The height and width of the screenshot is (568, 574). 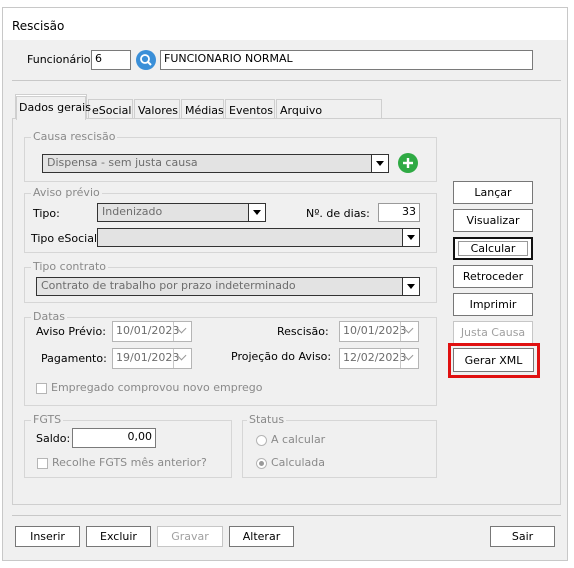 What do you see at coordinates (46, 213) in the screenshot?
I see `aviso-tipo-label: Tipo:` at bounding box center [46, 213].